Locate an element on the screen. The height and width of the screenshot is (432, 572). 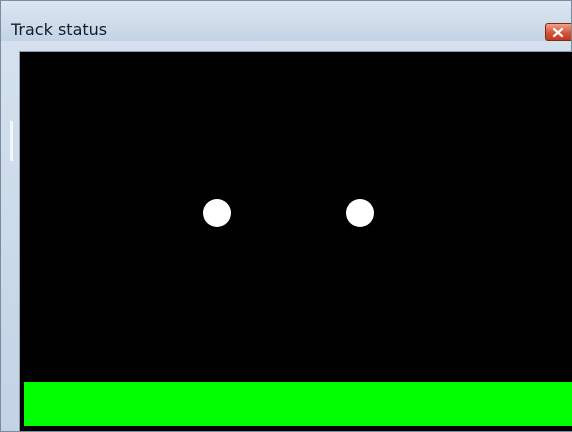
close-icon is located at coordinates (558, 32).